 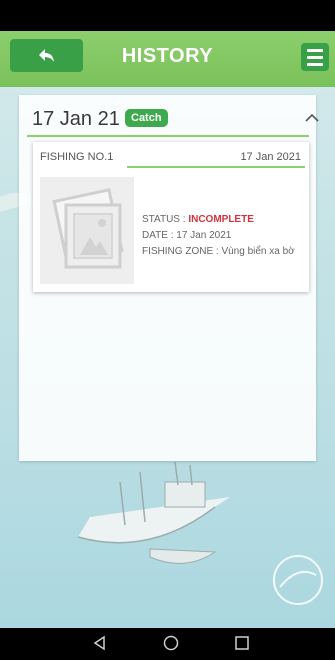 I want to click on square-recents-icon, so click(x=242, y=643).